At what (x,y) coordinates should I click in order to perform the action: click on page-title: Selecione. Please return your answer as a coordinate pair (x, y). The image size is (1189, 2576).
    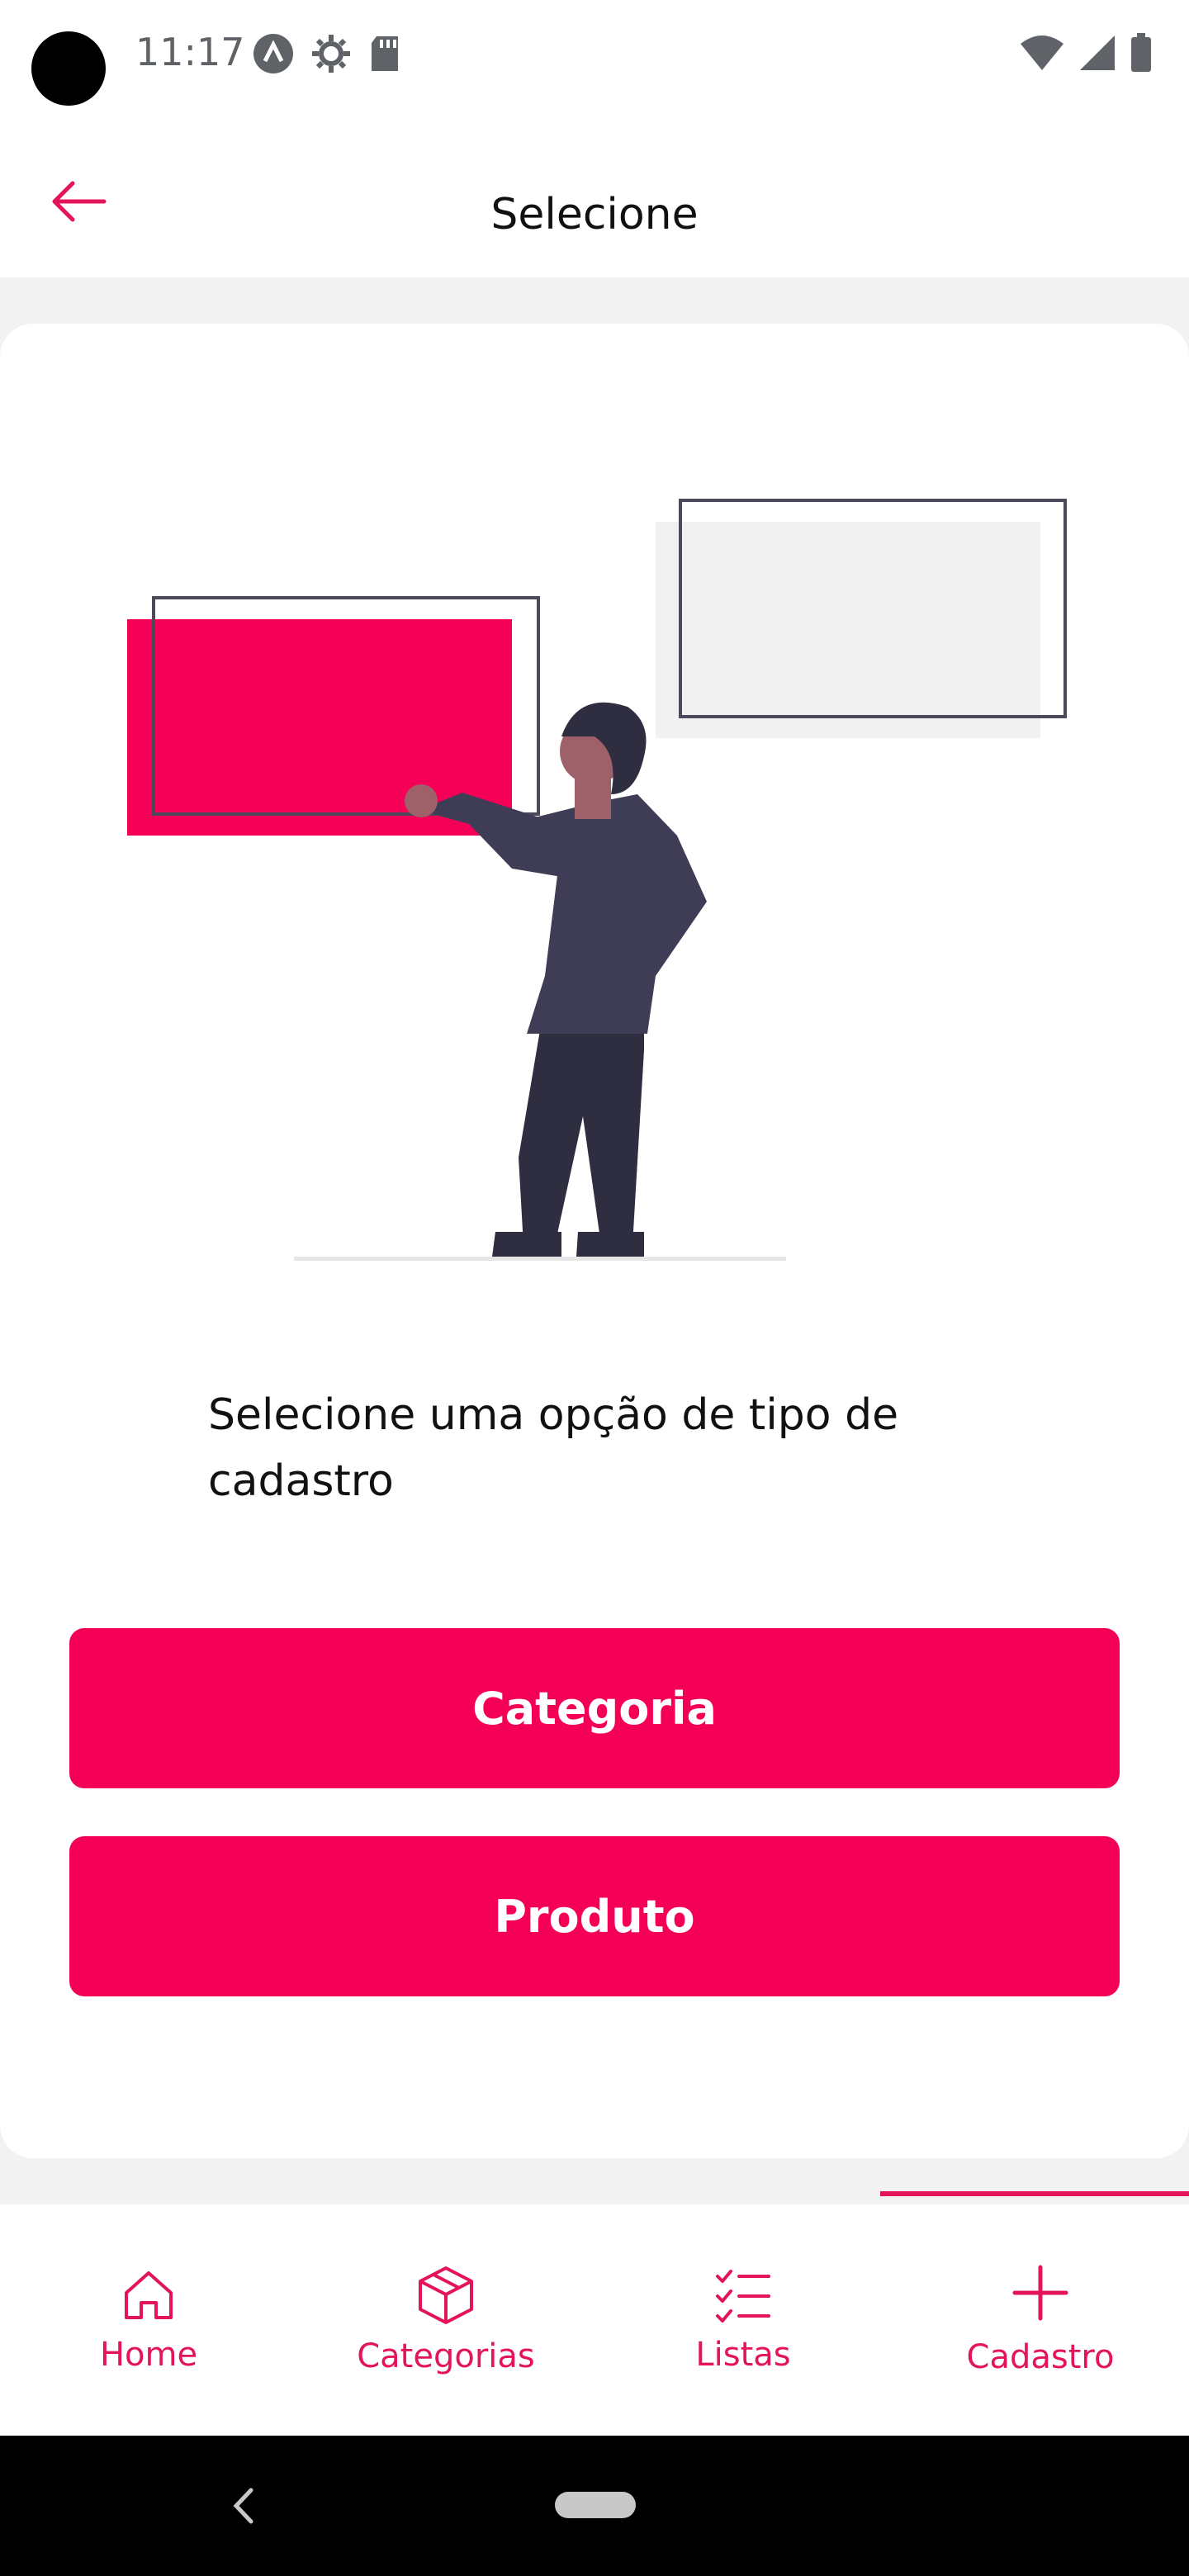
    Looking at the image, I should click on (594, 214).